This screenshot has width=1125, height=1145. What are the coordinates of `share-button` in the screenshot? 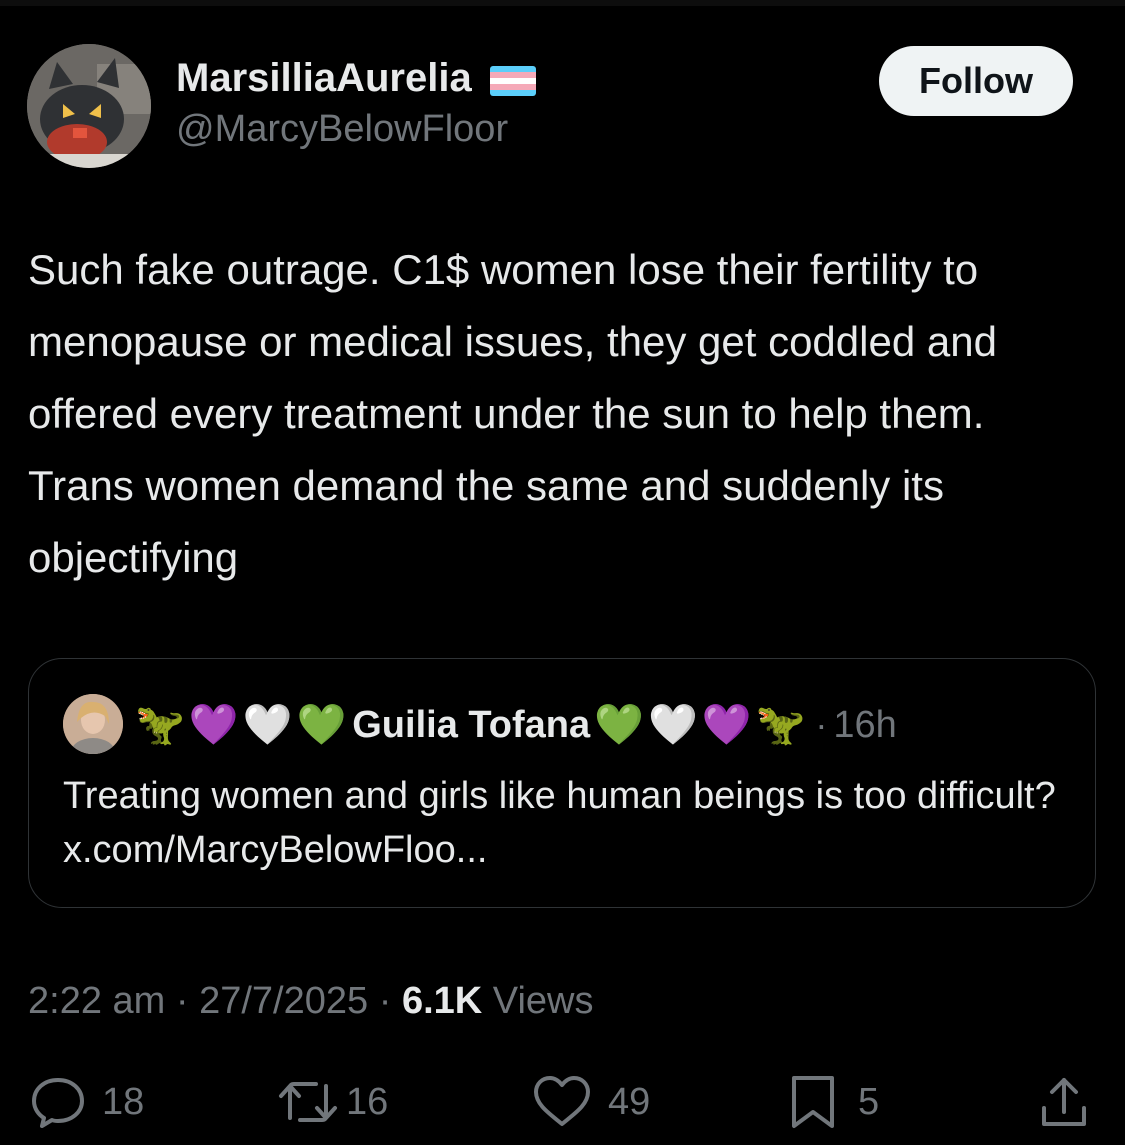 It's located at (1064, 1102).